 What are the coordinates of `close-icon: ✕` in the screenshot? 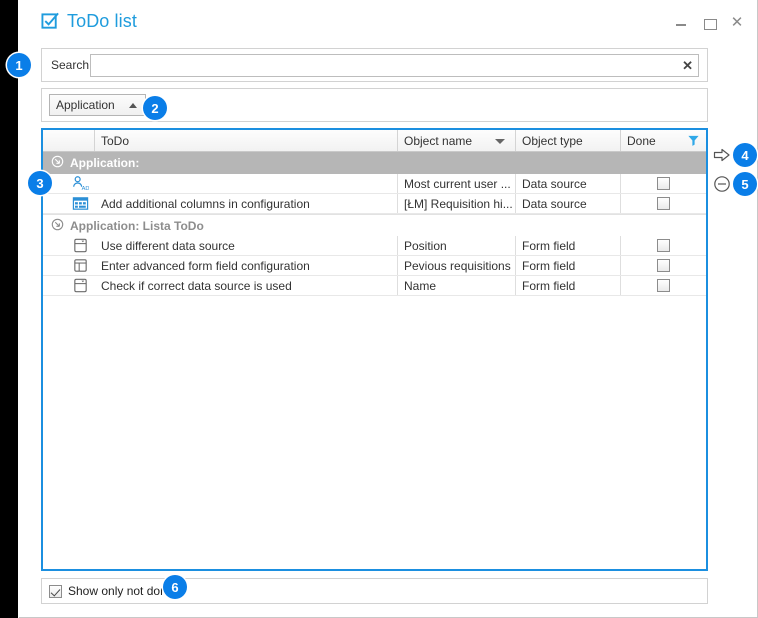 It's located at (737, 22).